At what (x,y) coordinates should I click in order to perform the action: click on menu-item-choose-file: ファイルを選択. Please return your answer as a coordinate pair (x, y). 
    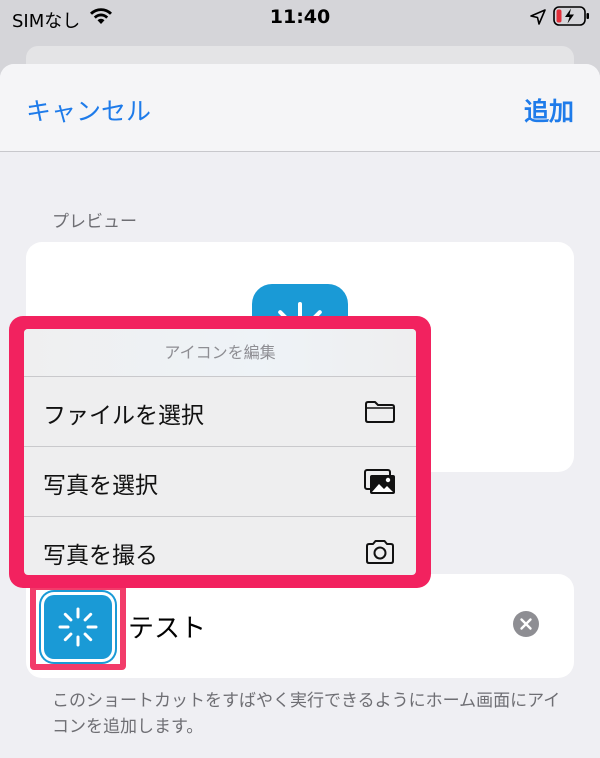
    Looking at the image, I should click on (220, 412).